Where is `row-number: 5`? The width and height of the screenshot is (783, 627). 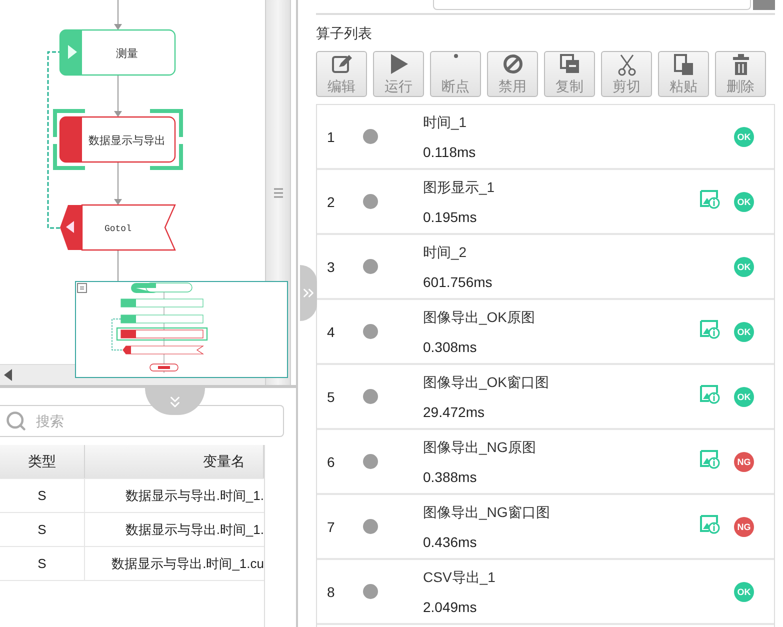
row-number: 5 is located at coordinates (331, 396).